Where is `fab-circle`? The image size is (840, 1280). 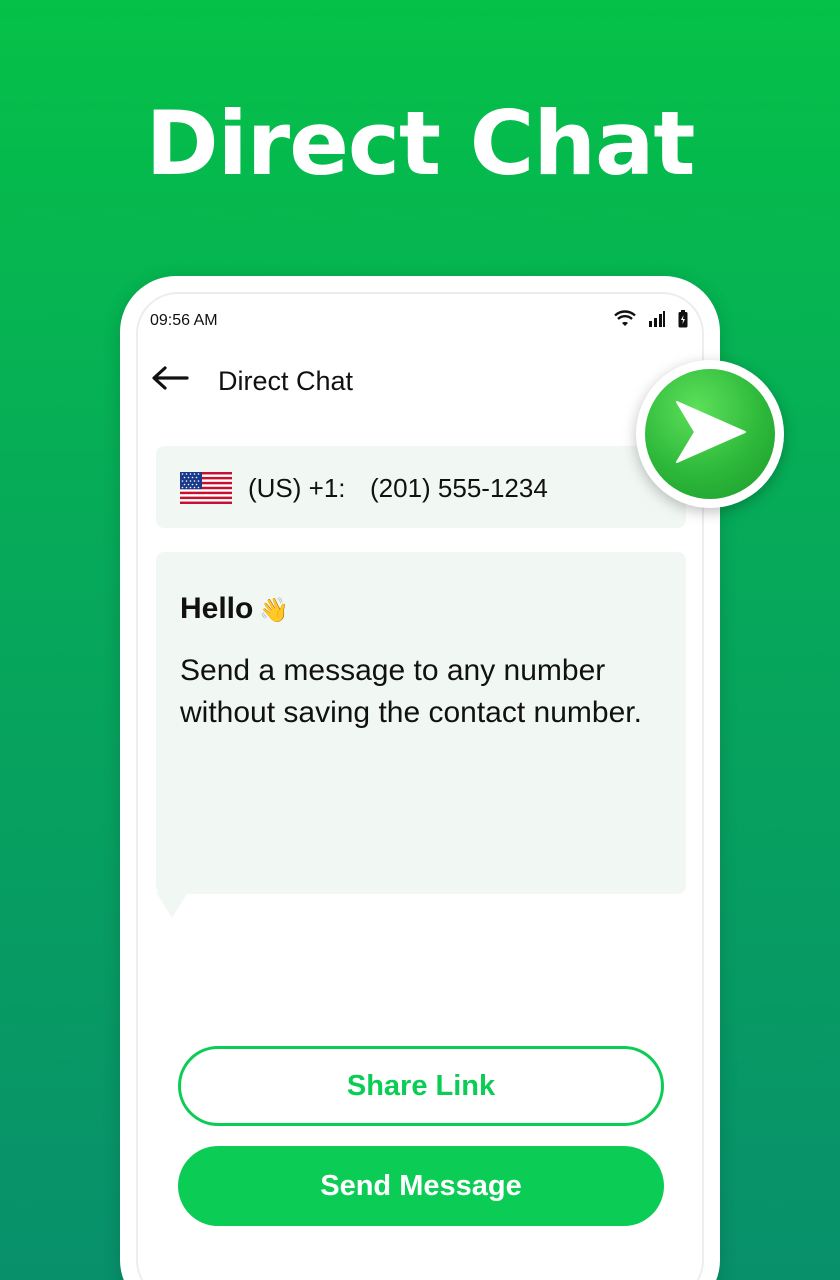 fab-circle is located at coordinates (710, 434).